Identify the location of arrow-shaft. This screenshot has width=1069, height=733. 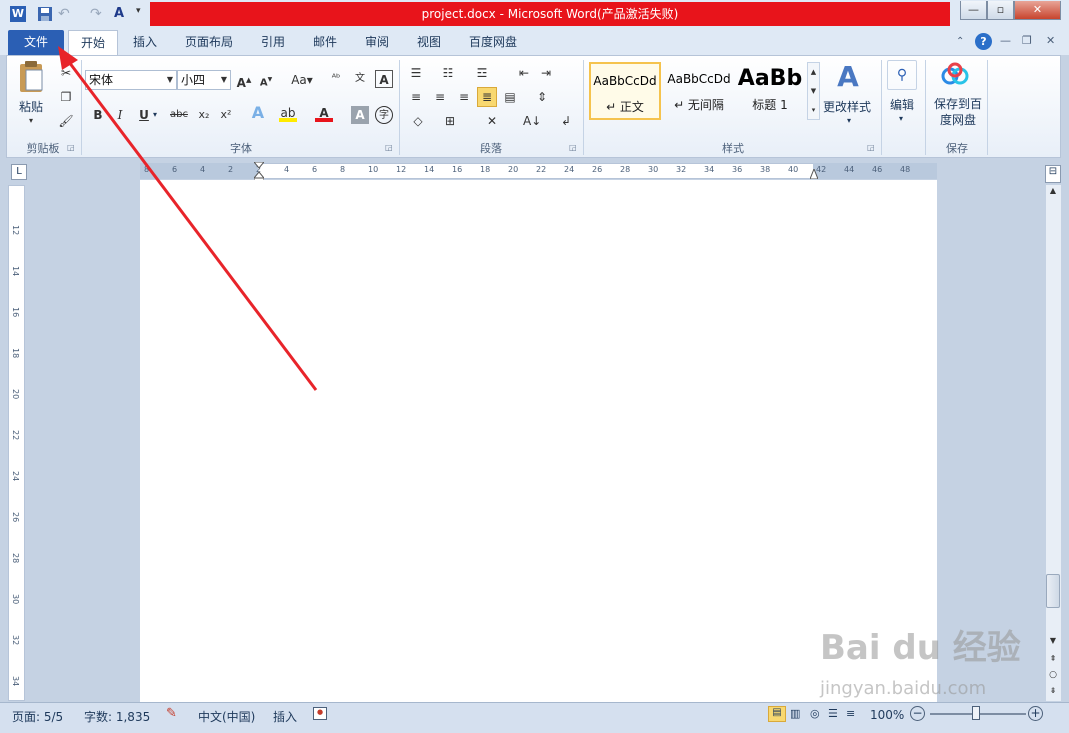
(191, 224).